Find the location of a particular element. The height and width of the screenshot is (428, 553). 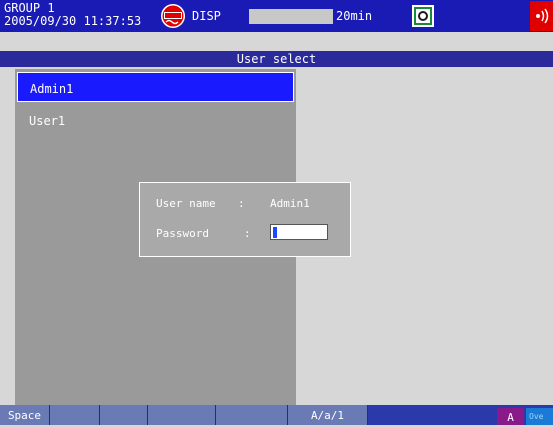

status-bar: GROUP 1 2005/09/30 11:37:53 DISP 20min is located at coordinates (276, 16).